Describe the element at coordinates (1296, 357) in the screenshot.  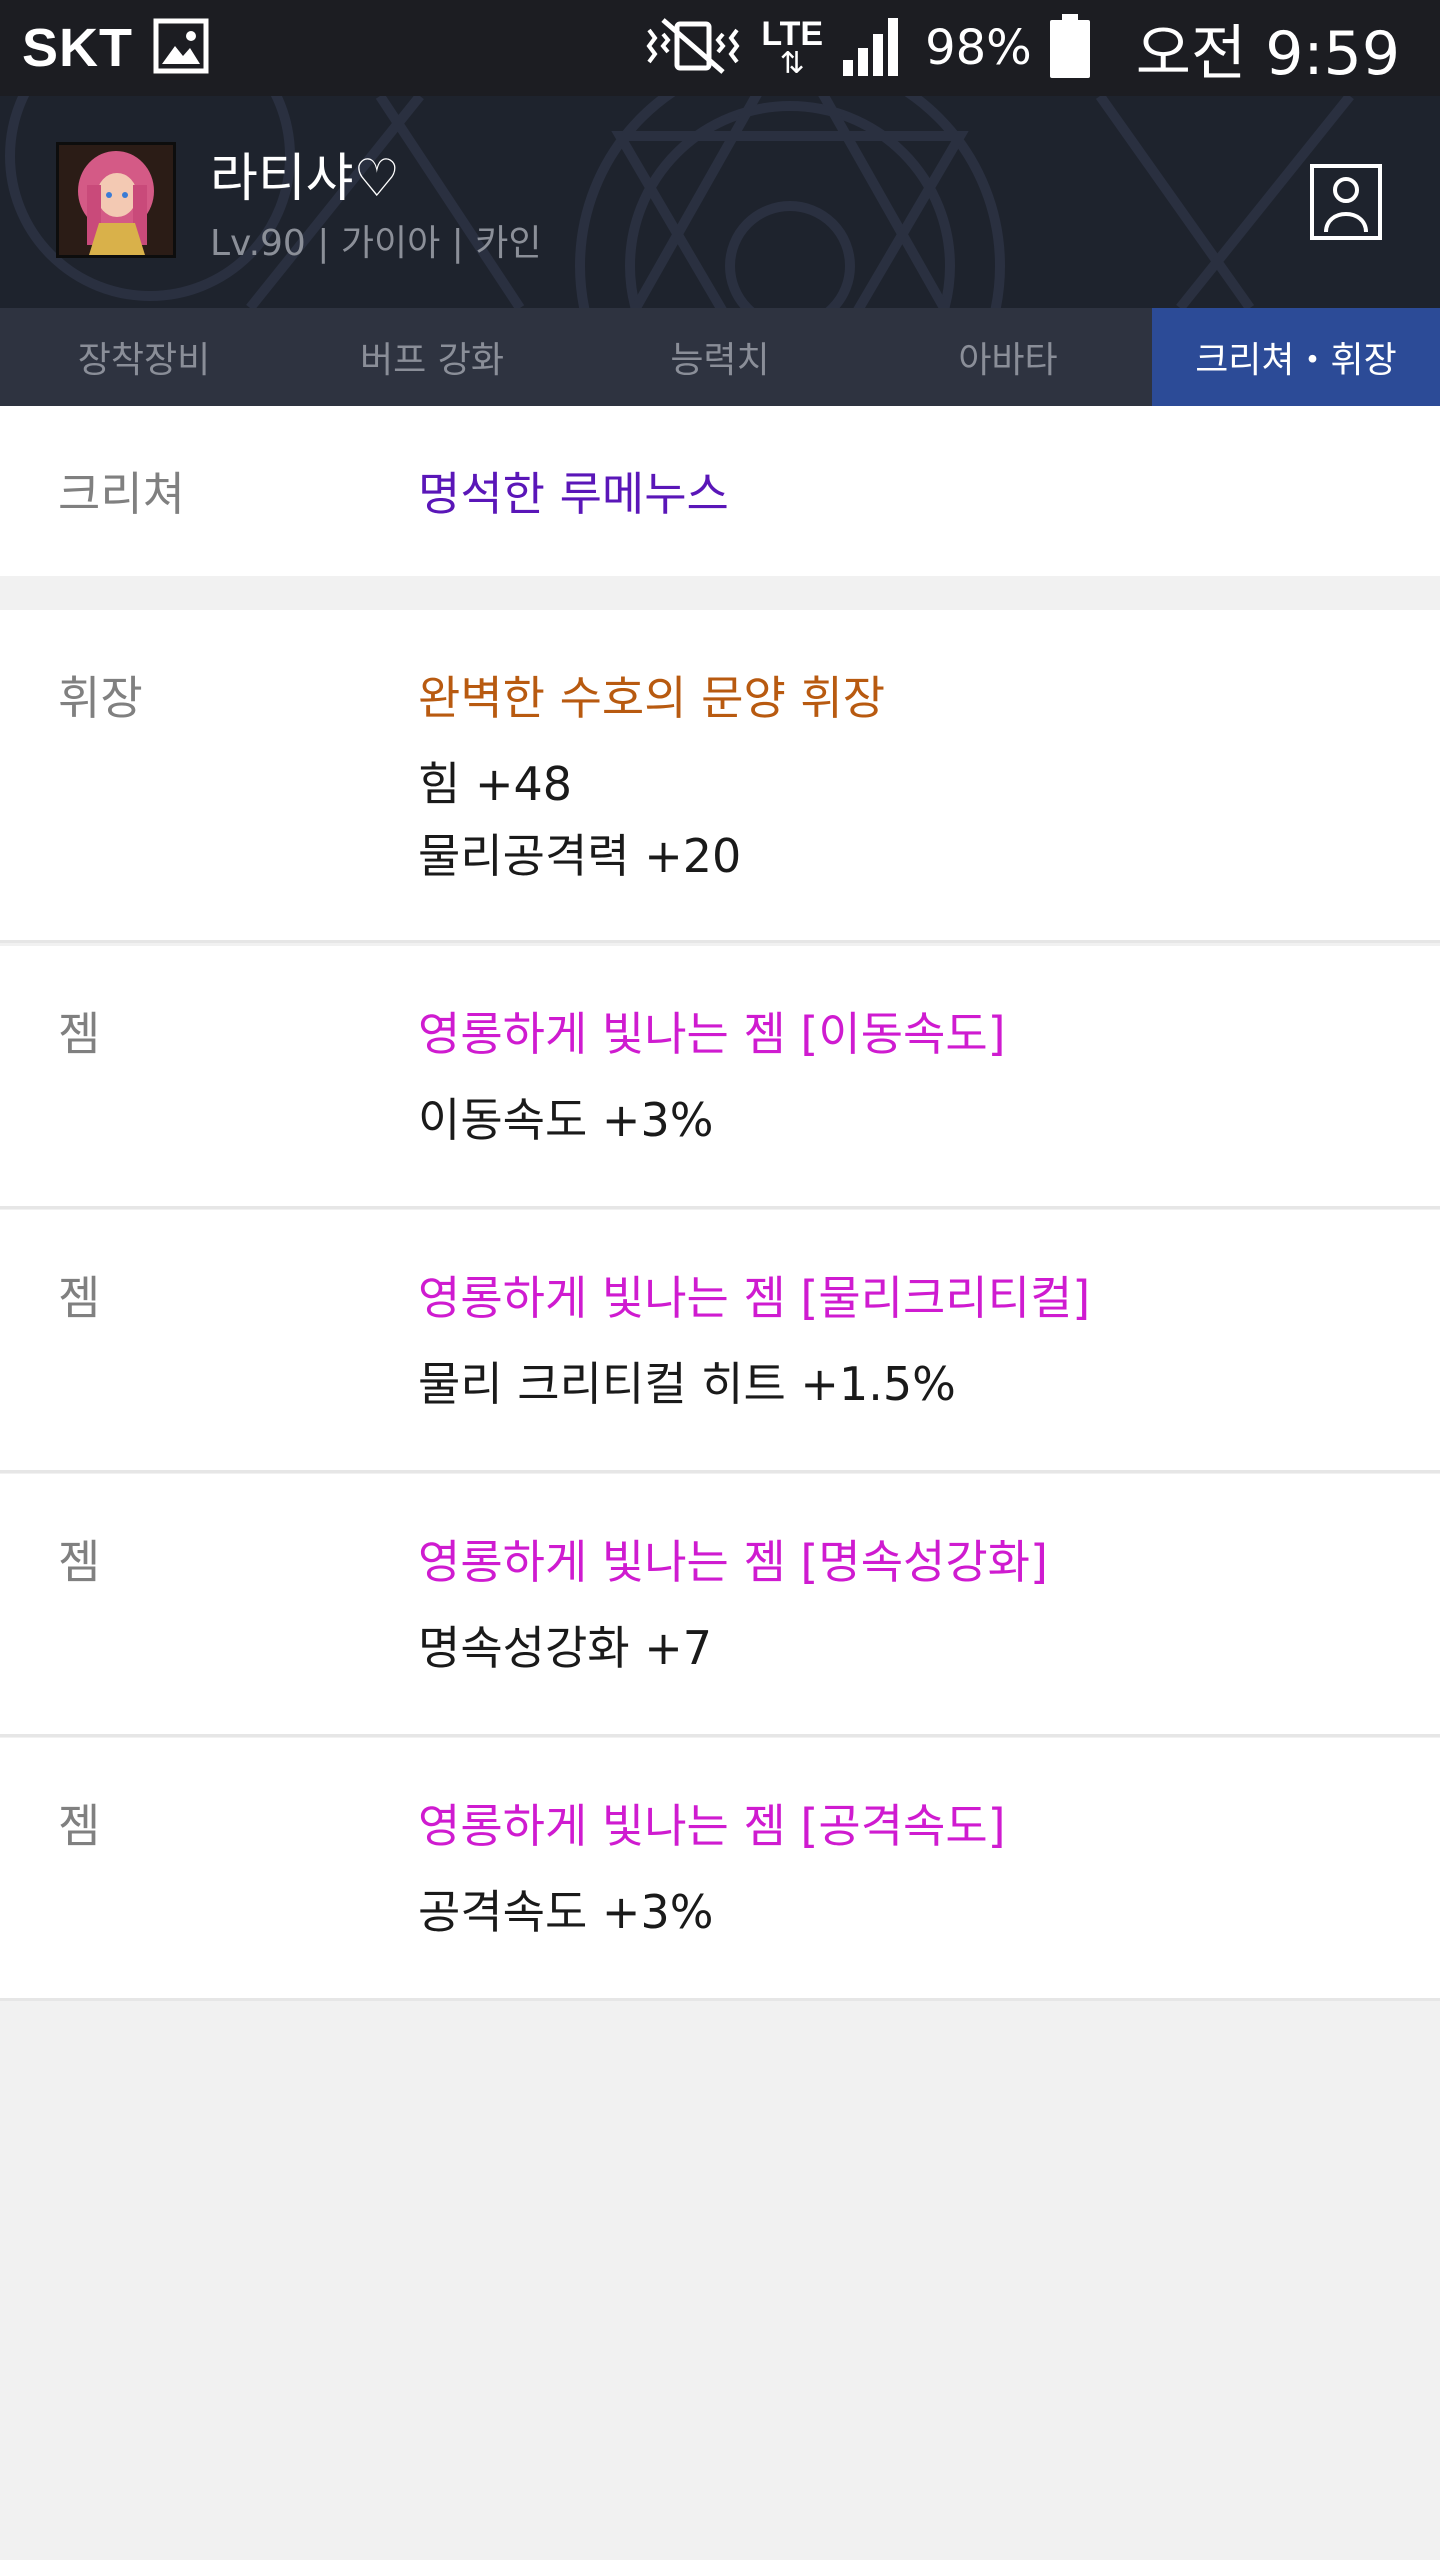
I see `tab-creature-emblem: 크리쳐・휘장` at that location.